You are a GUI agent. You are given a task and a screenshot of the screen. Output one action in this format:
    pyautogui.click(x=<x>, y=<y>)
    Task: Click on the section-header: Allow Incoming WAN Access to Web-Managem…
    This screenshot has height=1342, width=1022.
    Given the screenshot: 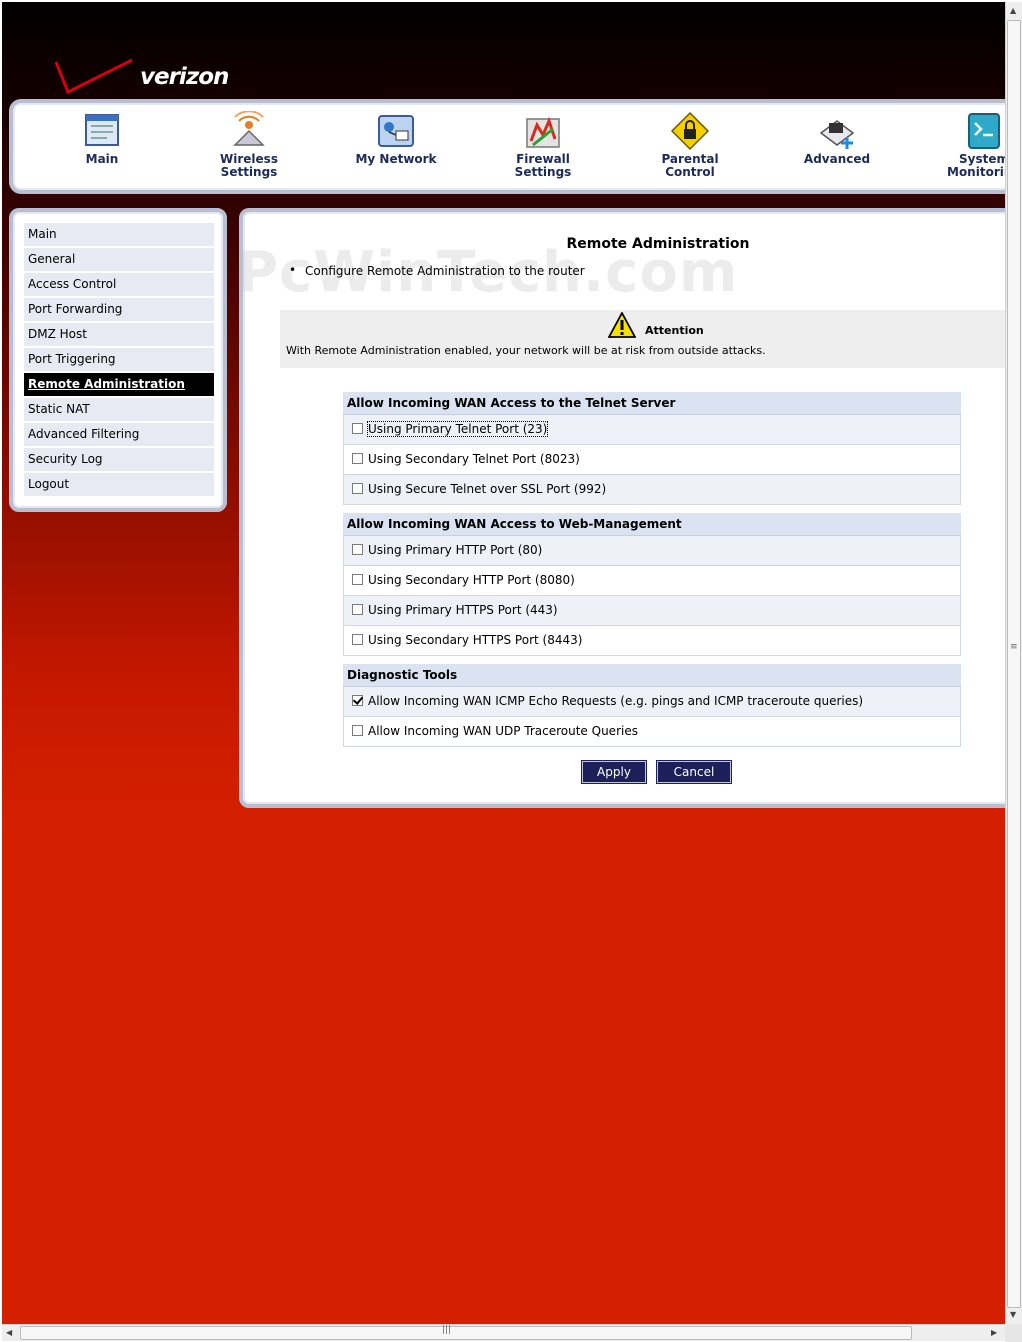 What is the action you would take?
    pyautogui.click(x=652, y=524)
    